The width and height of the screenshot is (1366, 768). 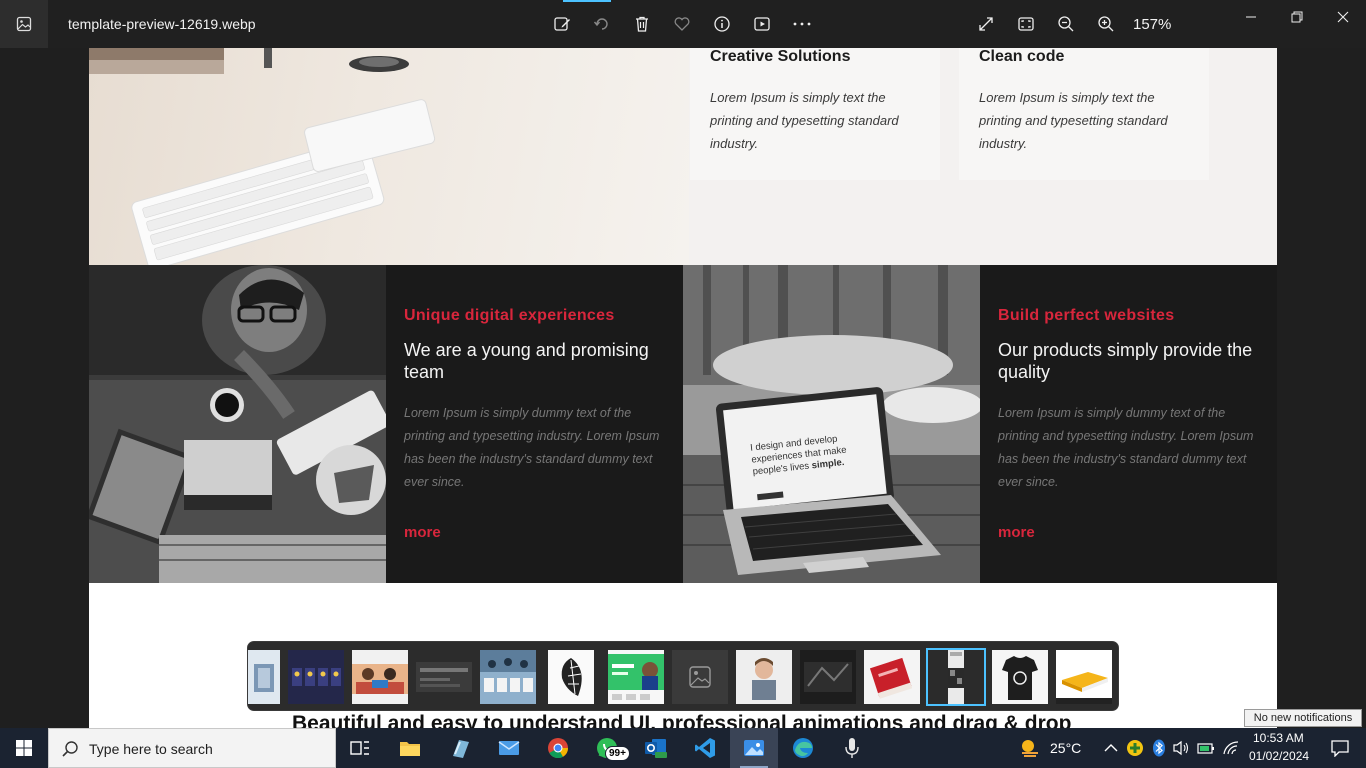 I want to click on zoom-in-icon, so click(x=1106, y=24).